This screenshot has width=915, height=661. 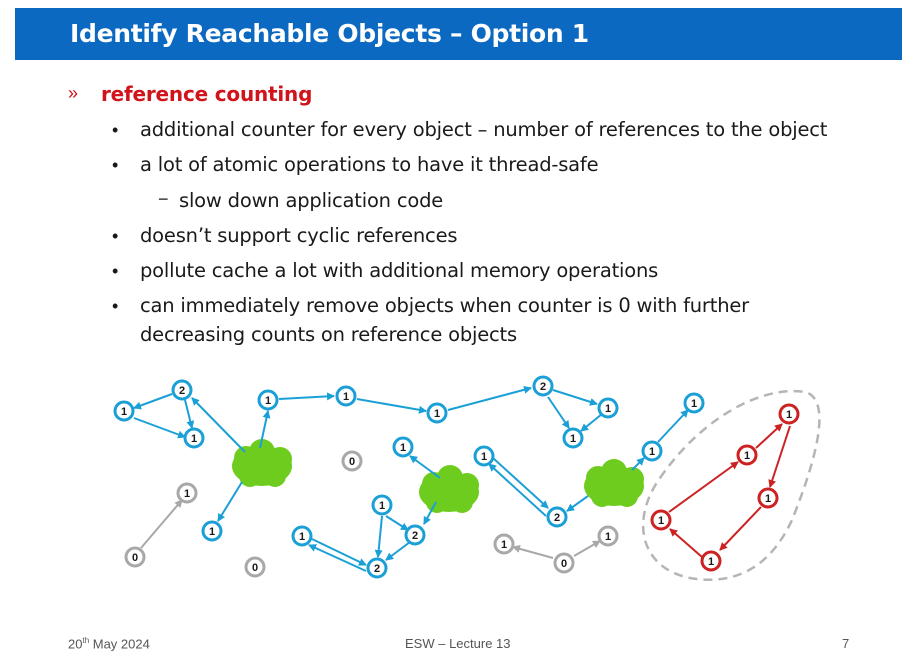 What do you see at coordinates (458, 643) in the screenshot?
I see `footer-center: ESW – Lecture 13` at bounding box center [458, 643].